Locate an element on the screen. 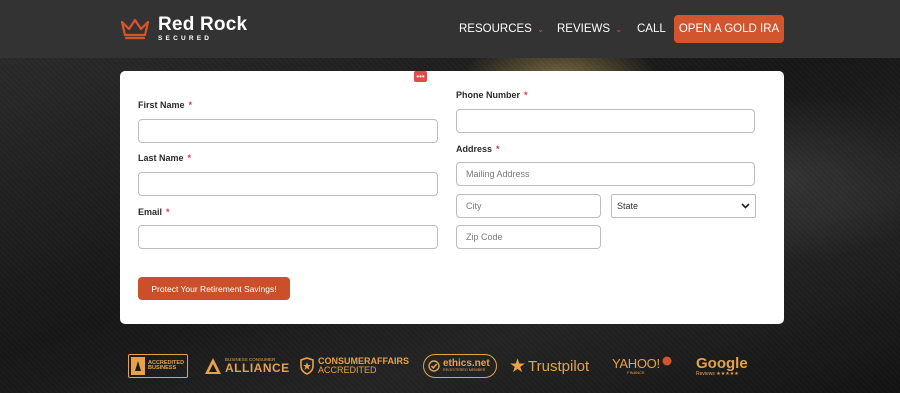 This screenshot has height=393, width=900. city-input is located at coordinates (528, 206).